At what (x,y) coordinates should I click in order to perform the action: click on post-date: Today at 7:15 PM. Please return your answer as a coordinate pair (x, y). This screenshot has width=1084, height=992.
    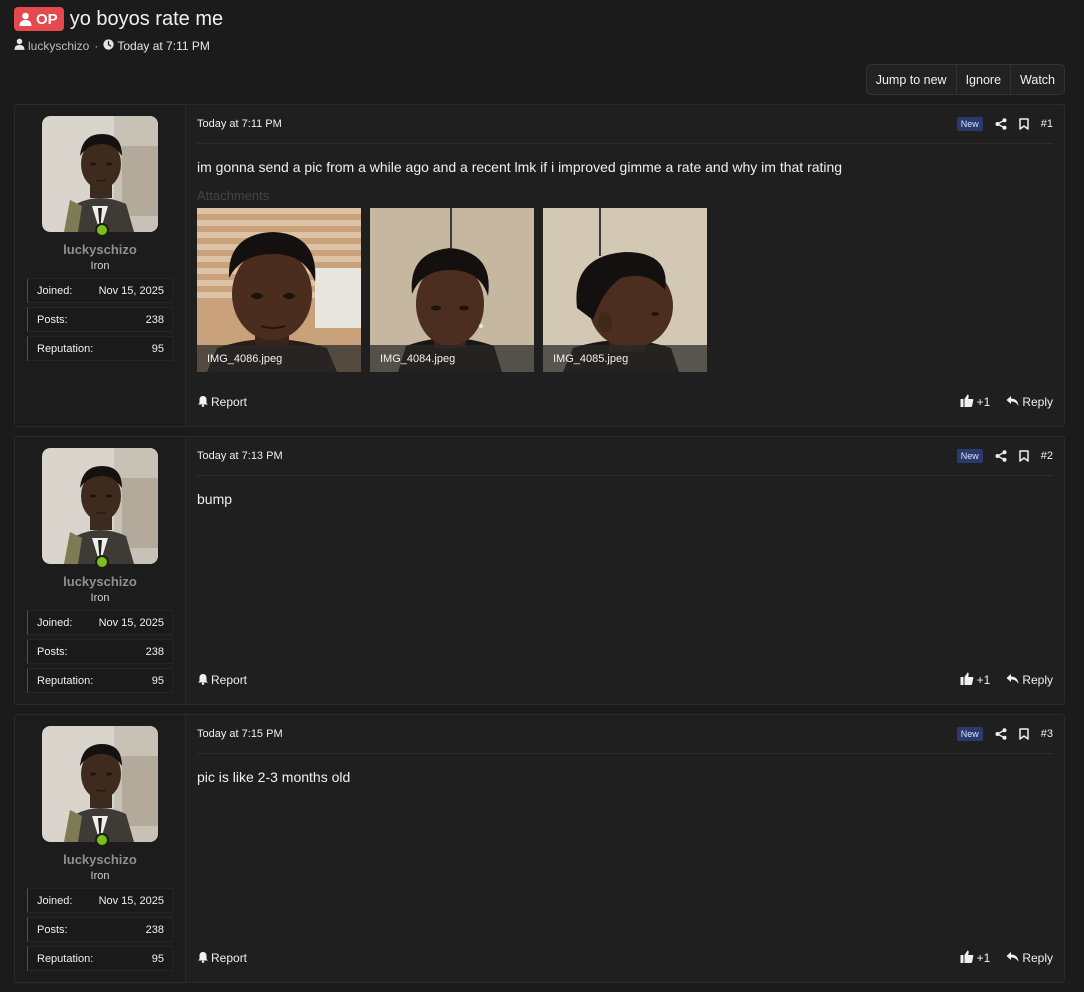
    Looking at the image, I should click on (240, 734).